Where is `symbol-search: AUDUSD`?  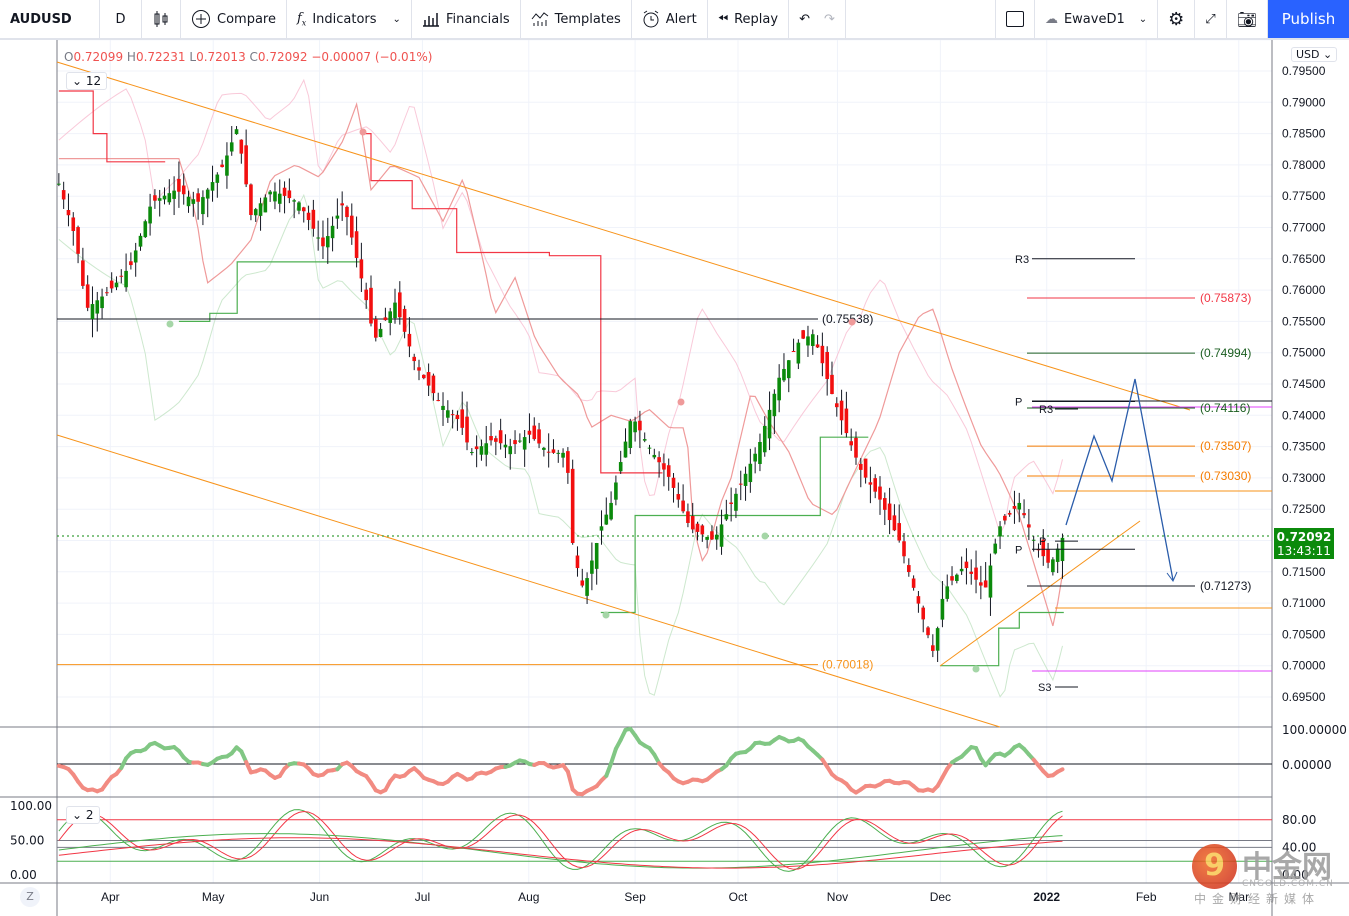 symbol-search: AUDUSD is located at coordinates (50, 19).